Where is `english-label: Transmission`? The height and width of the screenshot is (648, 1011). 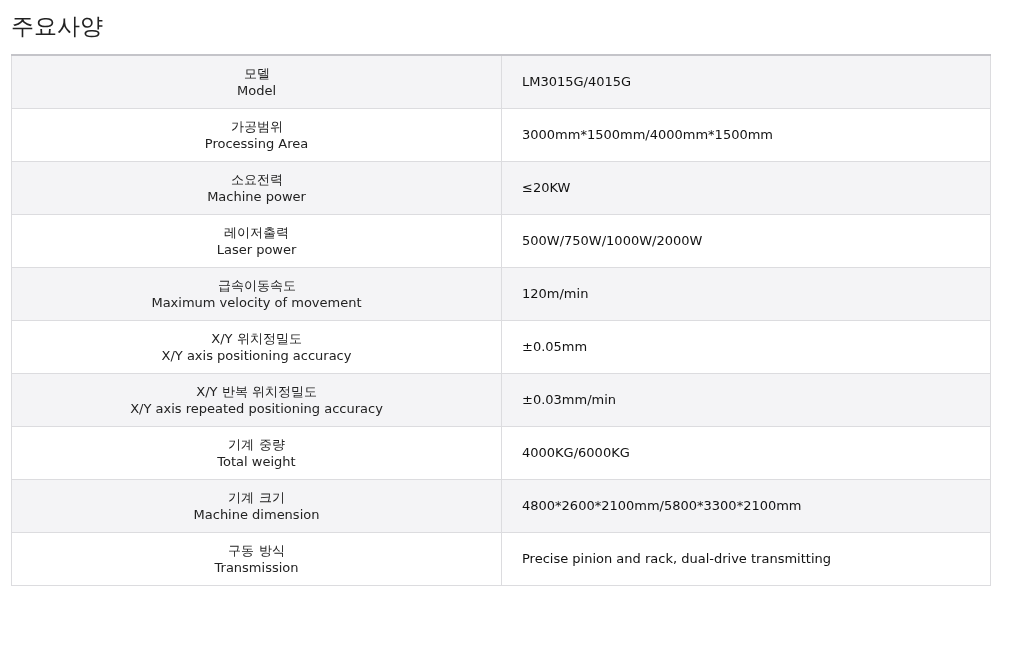 english-label: Transmission is located at coordinates (256, 567).